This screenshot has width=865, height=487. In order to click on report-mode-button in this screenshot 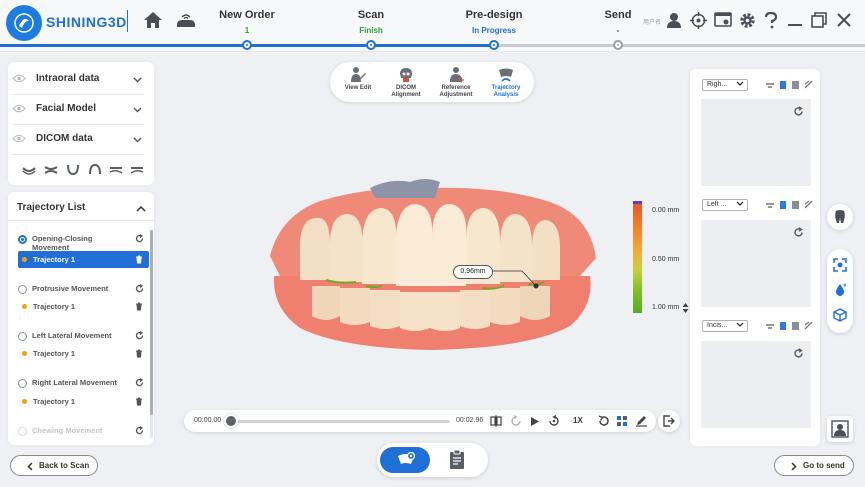, I will do `click(457, 461)`.